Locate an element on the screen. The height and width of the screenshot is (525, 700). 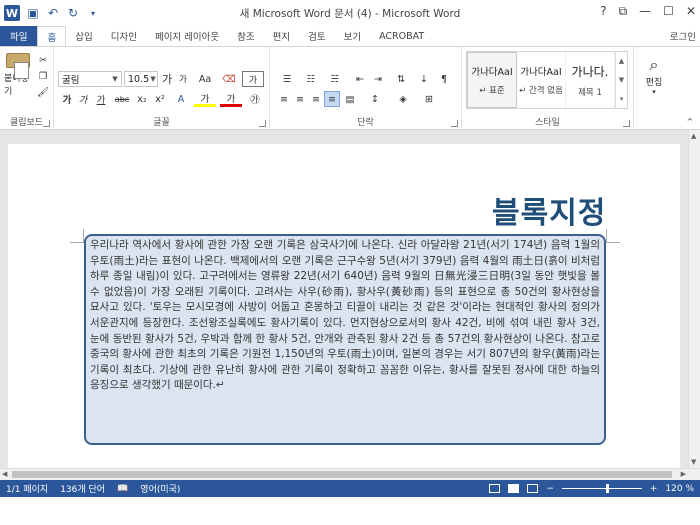
style-name: ↵ 간격 없음 is located at coordinates (541, 91).